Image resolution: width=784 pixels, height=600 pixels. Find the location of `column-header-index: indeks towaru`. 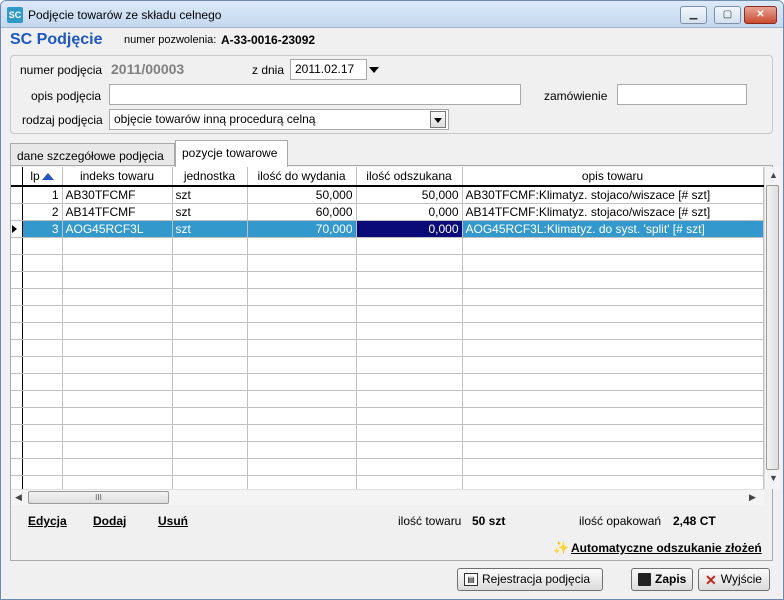

column-header-index: indeks towaru is located at coordinates (117, 177).